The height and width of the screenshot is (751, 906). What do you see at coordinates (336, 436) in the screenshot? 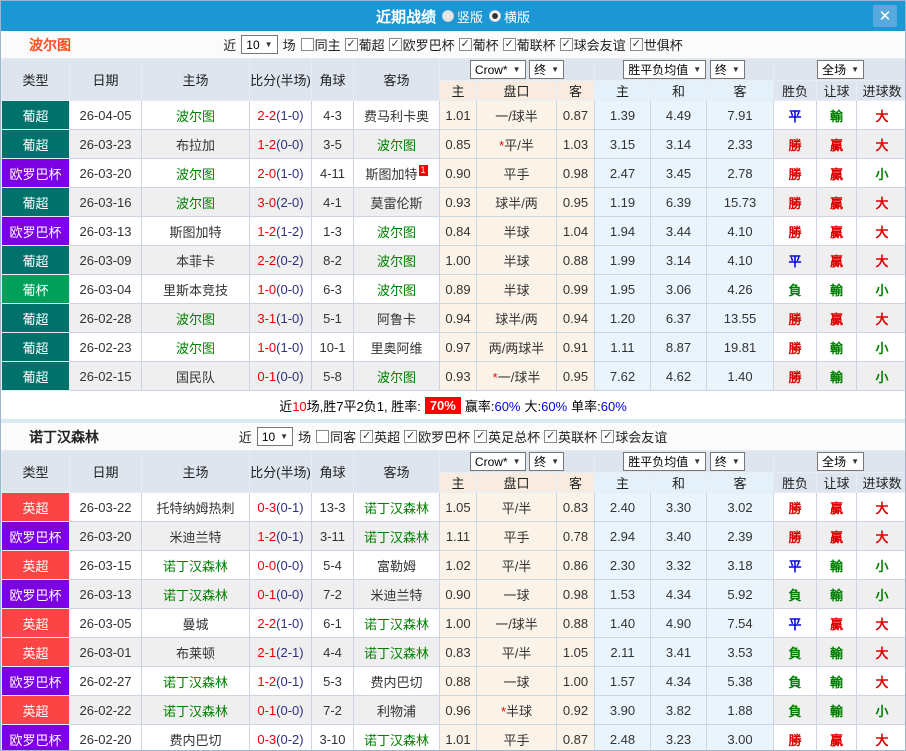
I see `league-filter-checkbox: 同客` at bounding box center [336, 436].